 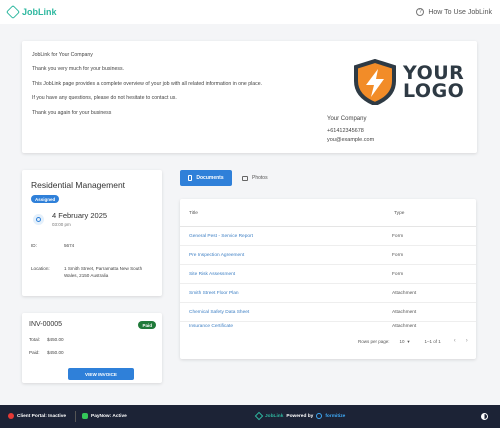 I want to click on letter-line: JobLink for Your Company, so click(x=62, y=55).